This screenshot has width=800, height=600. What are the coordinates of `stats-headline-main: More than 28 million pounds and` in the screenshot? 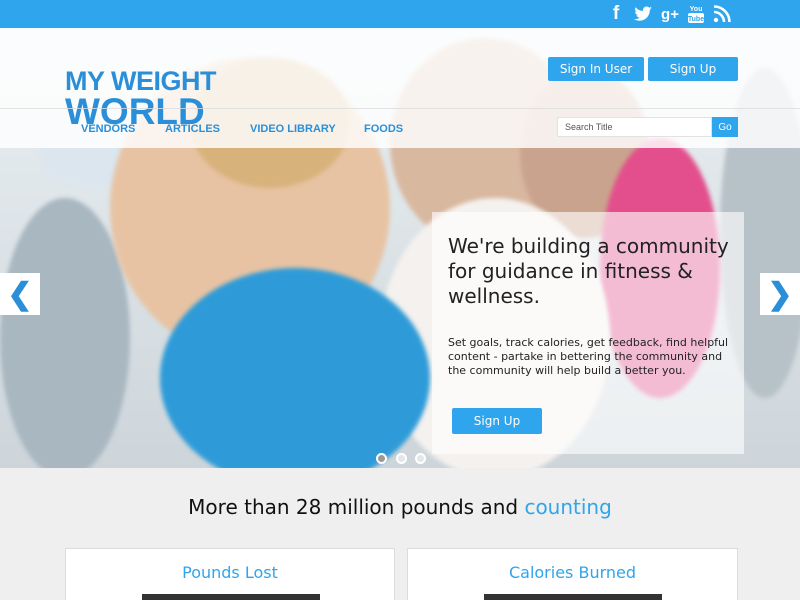 It's located at (353, 507).